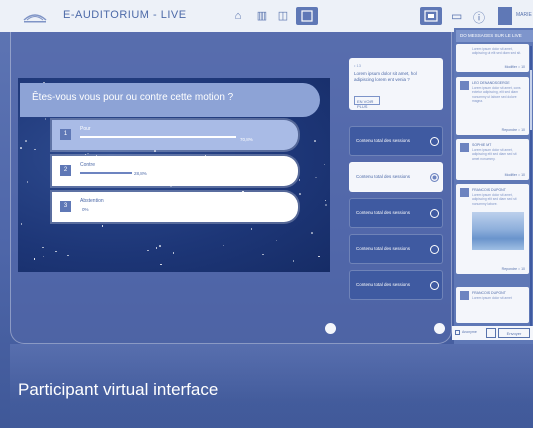  I want to click on layout-icon, so click(431, 16).